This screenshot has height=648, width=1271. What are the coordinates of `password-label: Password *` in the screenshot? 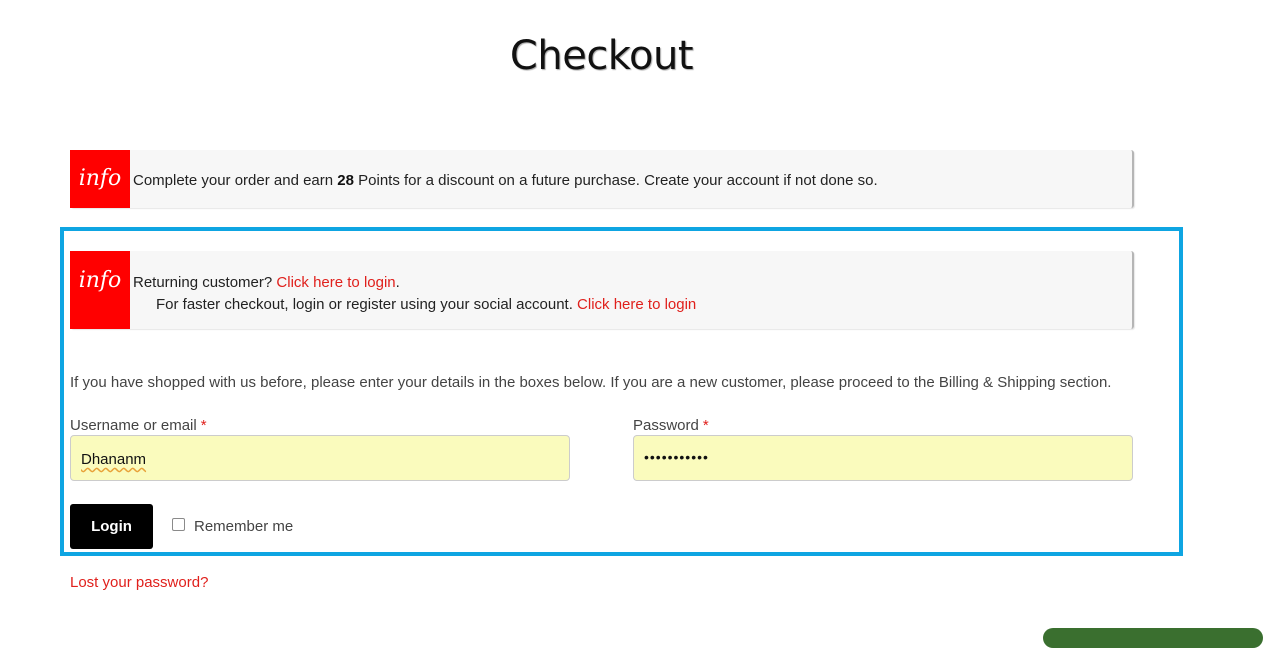 It's located at (671, 425).